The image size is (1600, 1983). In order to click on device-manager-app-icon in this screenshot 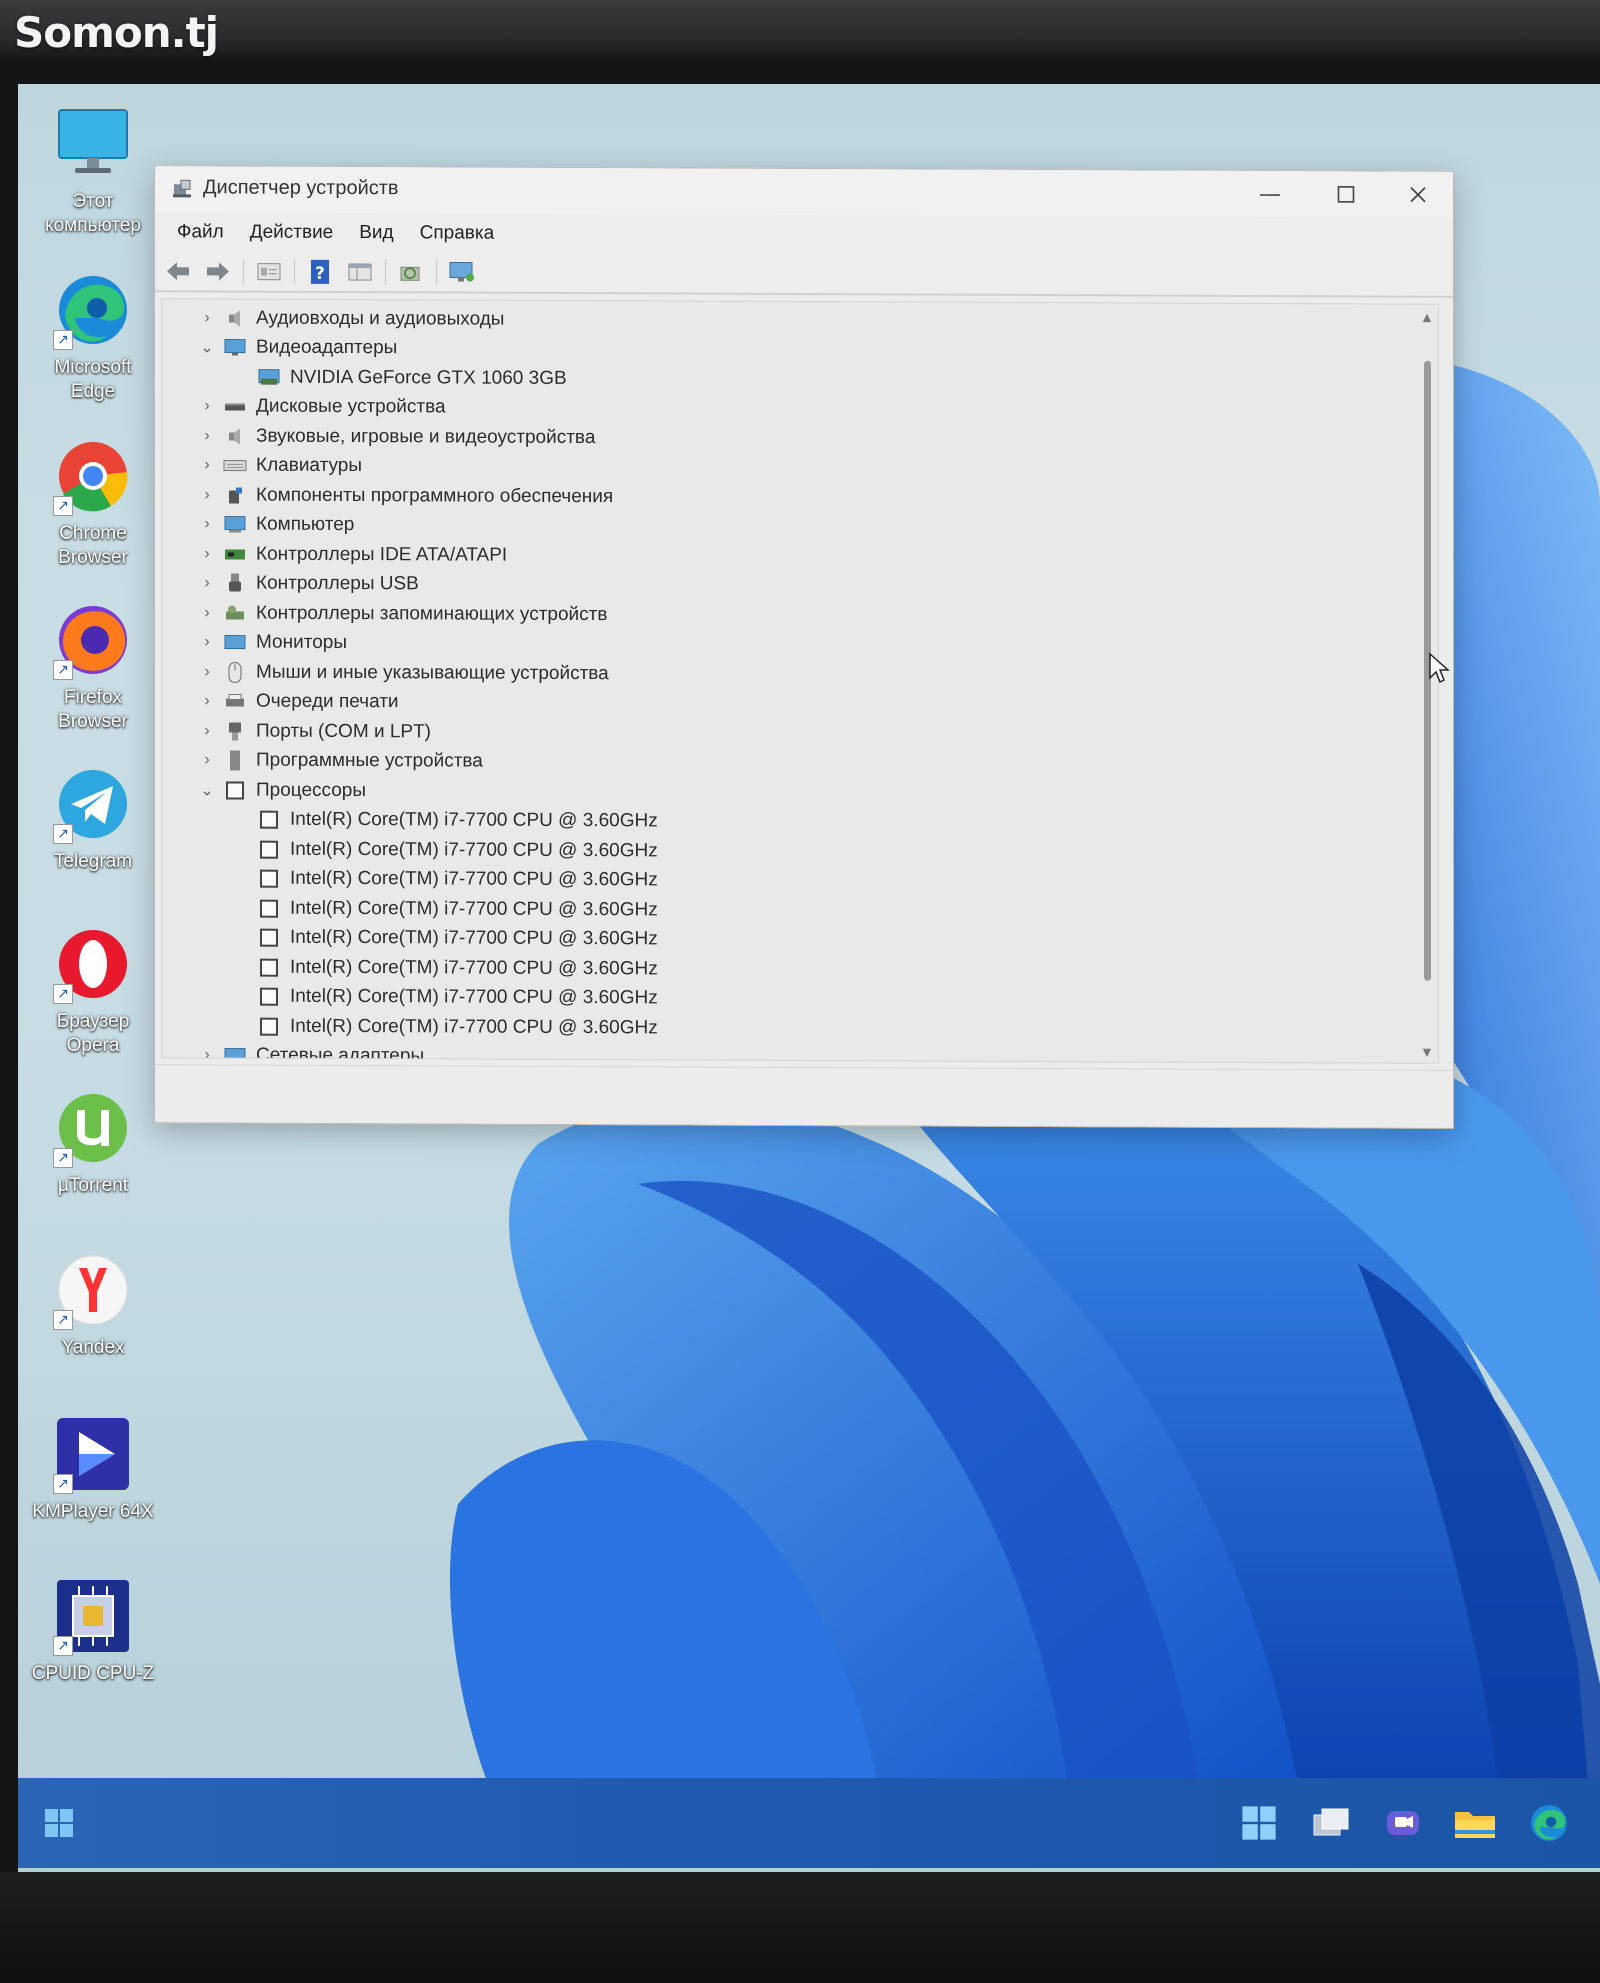, I will do `click(182, 188)`.